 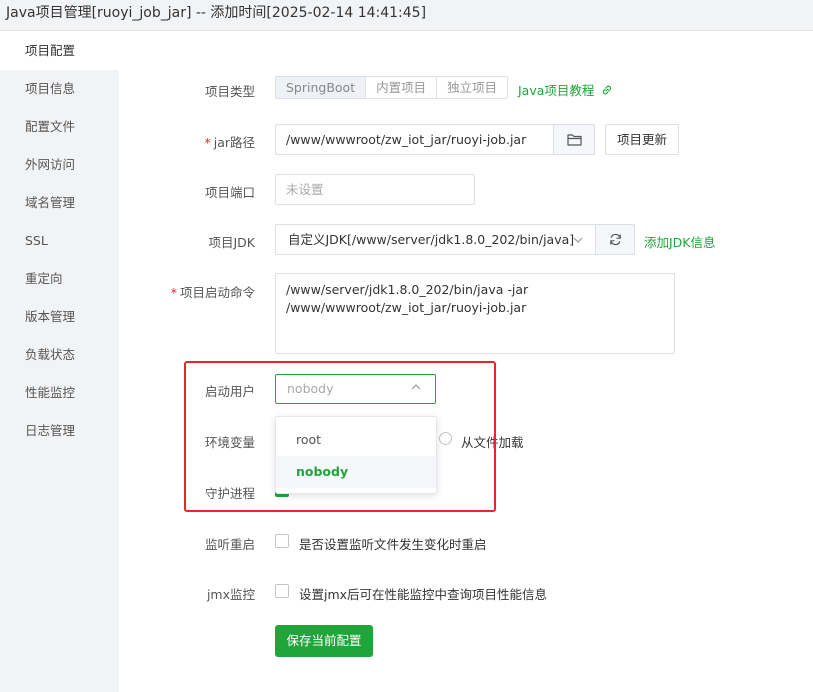 What do you see at coordinates (180, 141) in the screenshot?
I see `jar-path-label: * jar路径` at bounding box center [180, 141].